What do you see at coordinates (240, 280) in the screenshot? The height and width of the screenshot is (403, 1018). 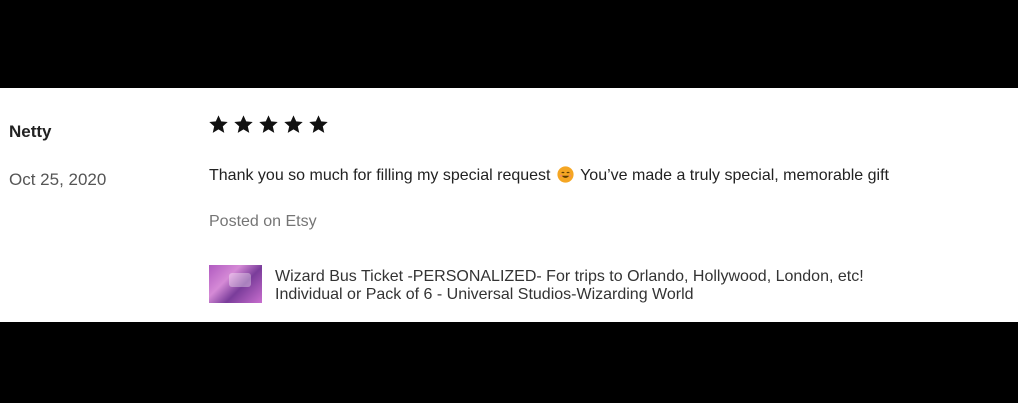 I see `thumbnail-highlight` at bounding box center [240, 280].